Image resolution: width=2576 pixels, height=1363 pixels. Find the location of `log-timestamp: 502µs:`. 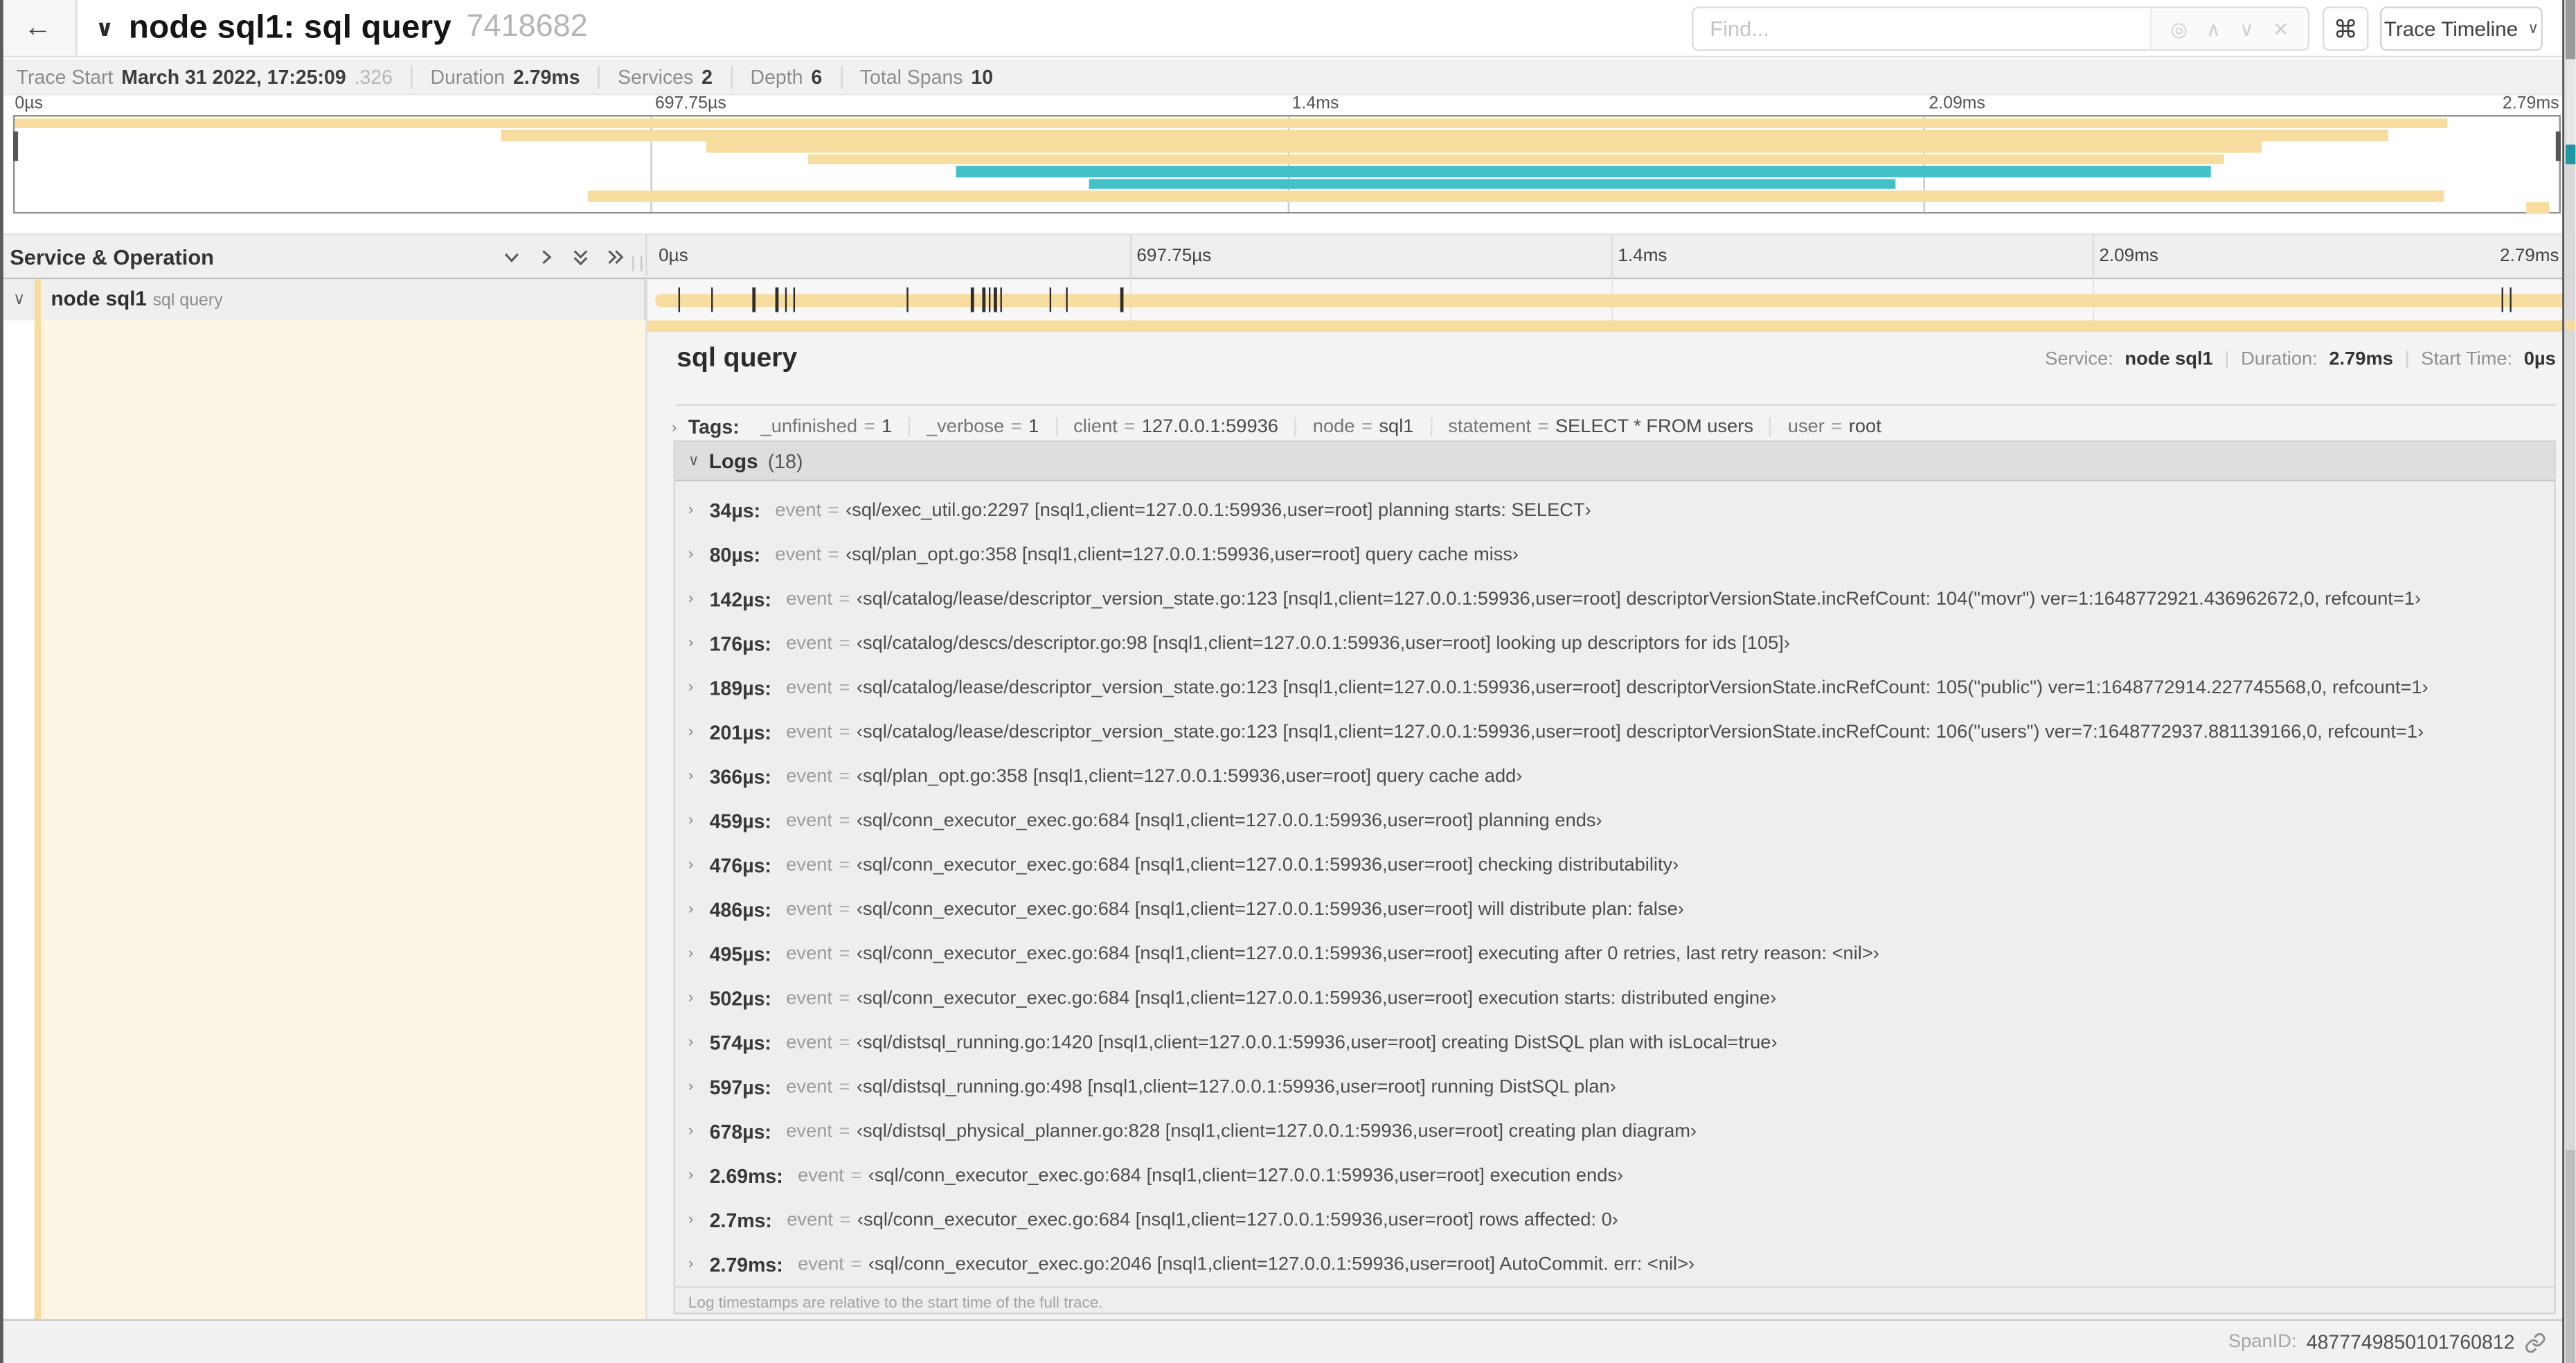

log-timestamp: 502µs: is located at coordinates (740, 998).